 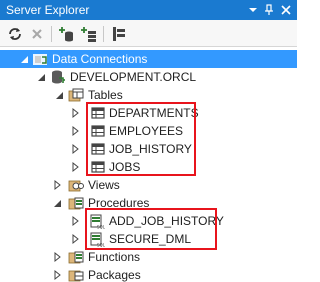 I want to click on procedures-highlight-box, so click(x=151, y=229).